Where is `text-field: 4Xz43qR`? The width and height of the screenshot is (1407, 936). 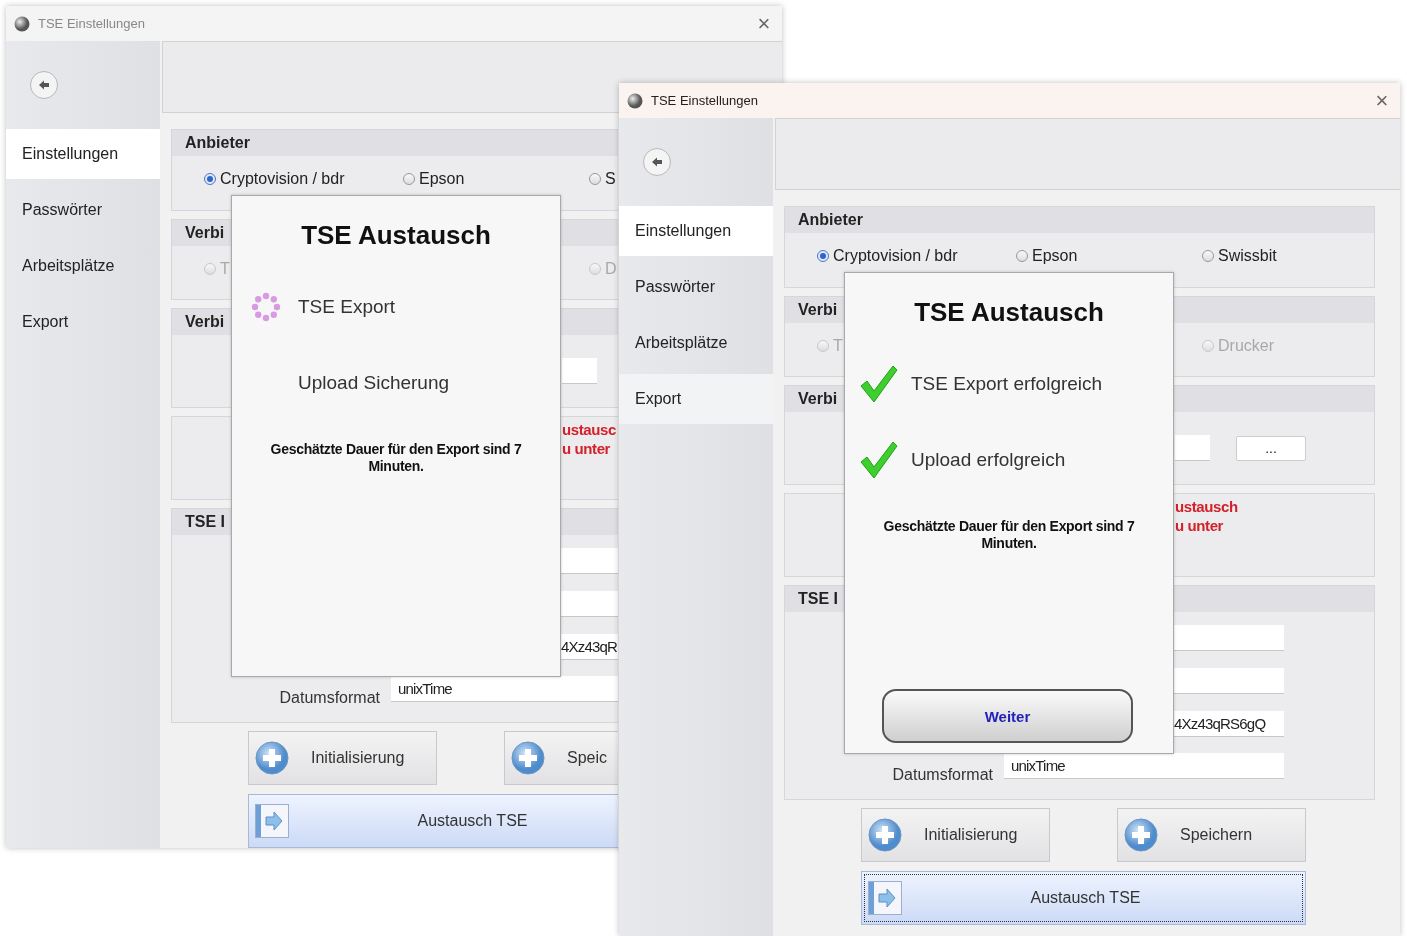 text-field: 4Xz43qR is located at coordinates (589, 647).